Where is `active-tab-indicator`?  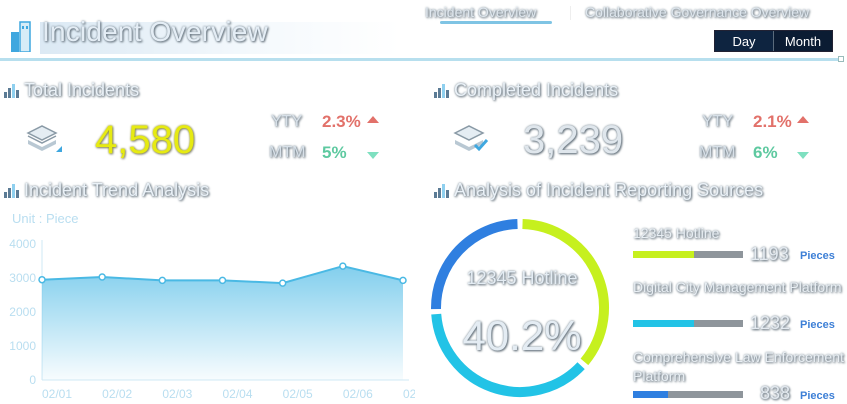 active-tab-indicator is located at coordinates (496, 22).